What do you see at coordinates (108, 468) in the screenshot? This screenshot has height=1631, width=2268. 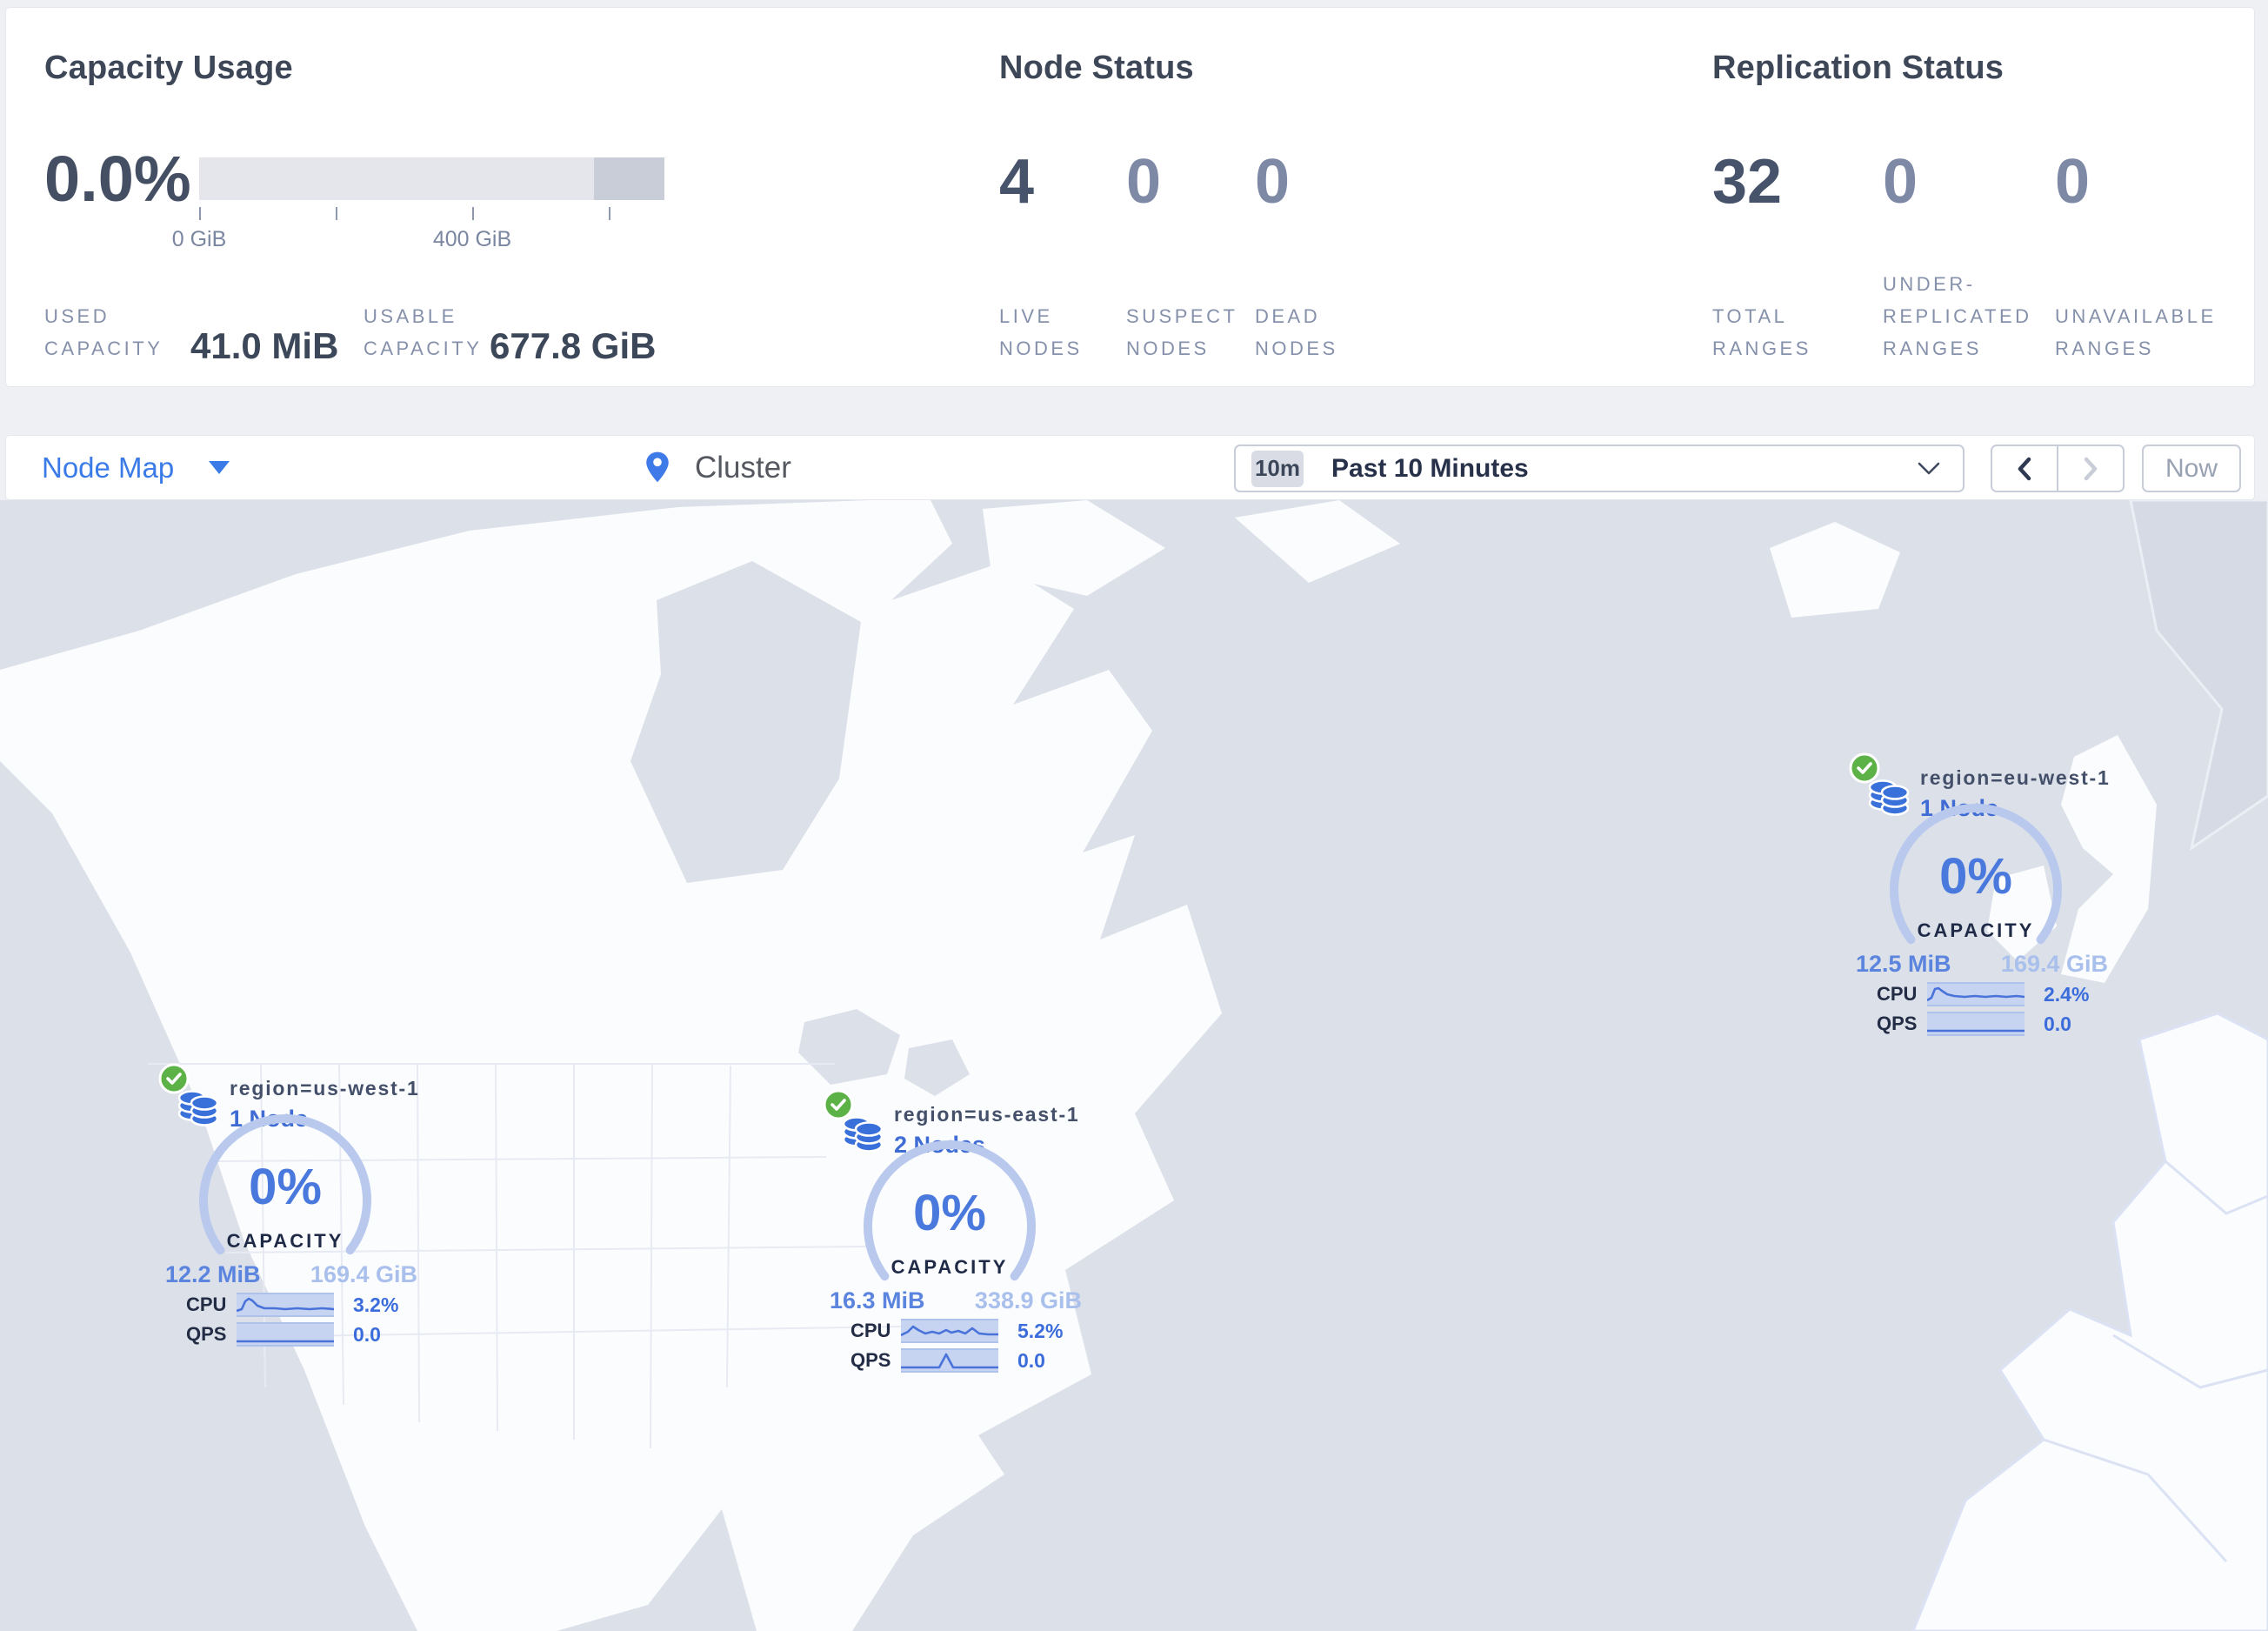 I see `view-selector-label: Node Map` at bounding box center [108, 468].